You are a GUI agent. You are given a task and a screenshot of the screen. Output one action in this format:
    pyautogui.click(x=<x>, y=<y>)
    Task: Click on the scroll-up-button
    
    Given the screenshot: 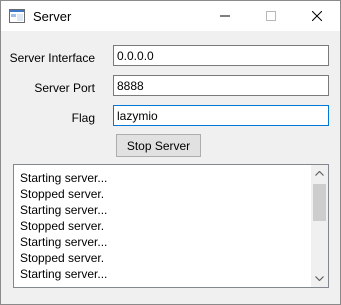 What is the action you would take?
    pyautogui.click(x=319, y=173)
    